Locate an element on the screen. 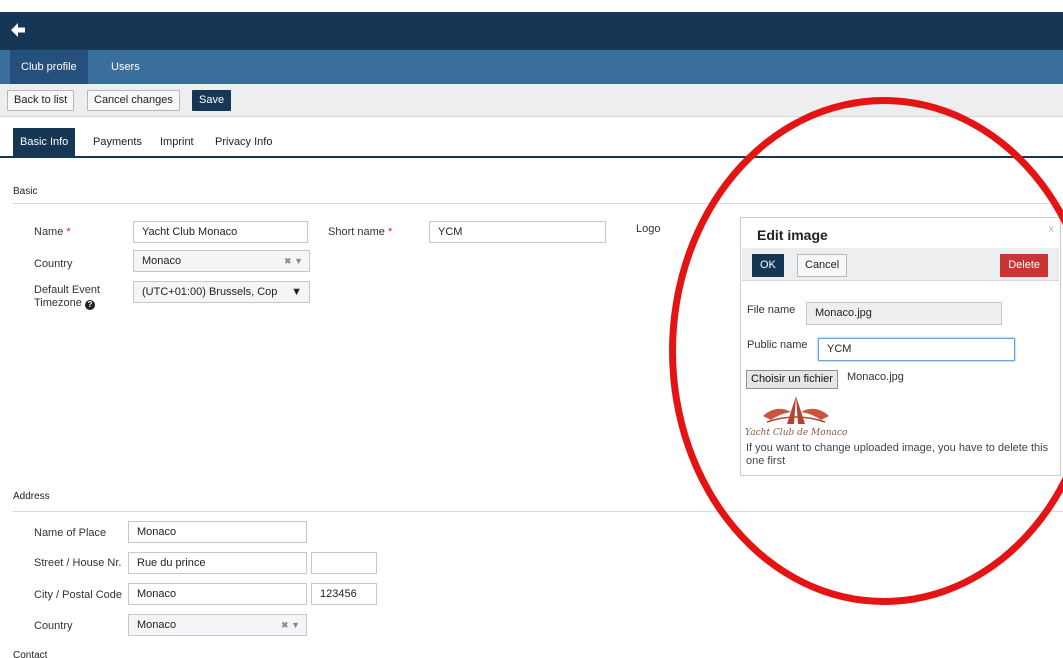  close-icon: x is located at coordinates (1052, 229).